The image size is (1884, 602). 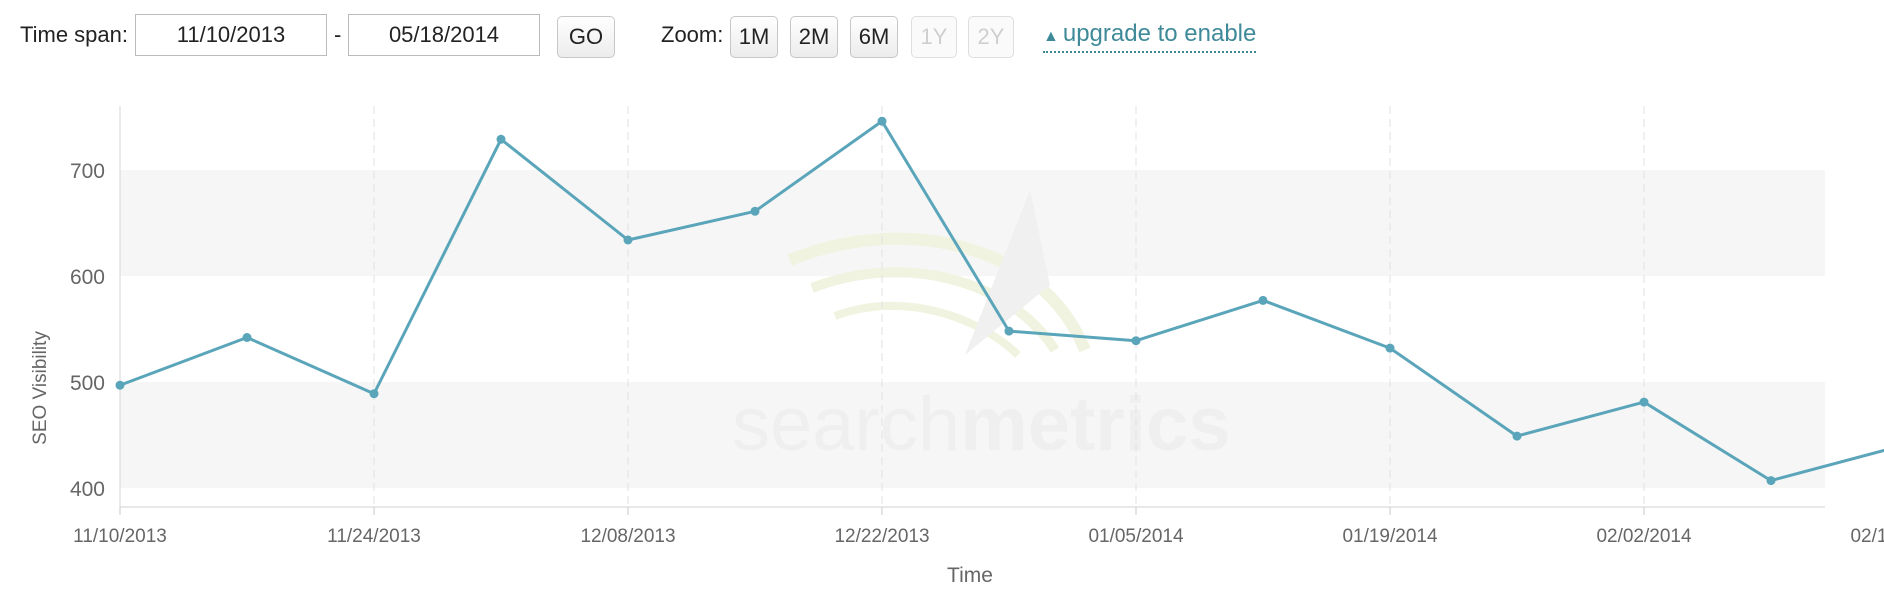 I want to click on x-tick-label: 12/08/2013, so click(x=627, y=536).